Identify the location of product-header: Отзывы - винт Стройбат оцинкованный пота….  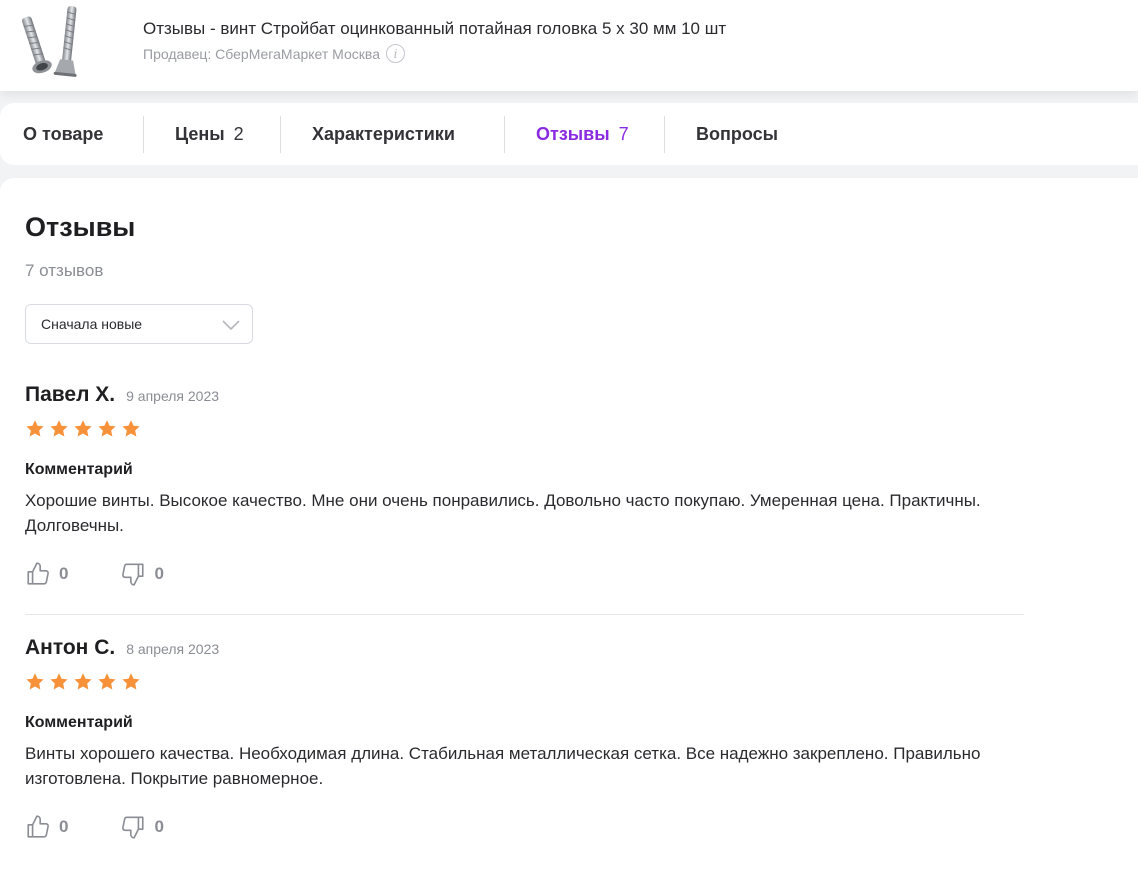
(569, 45).